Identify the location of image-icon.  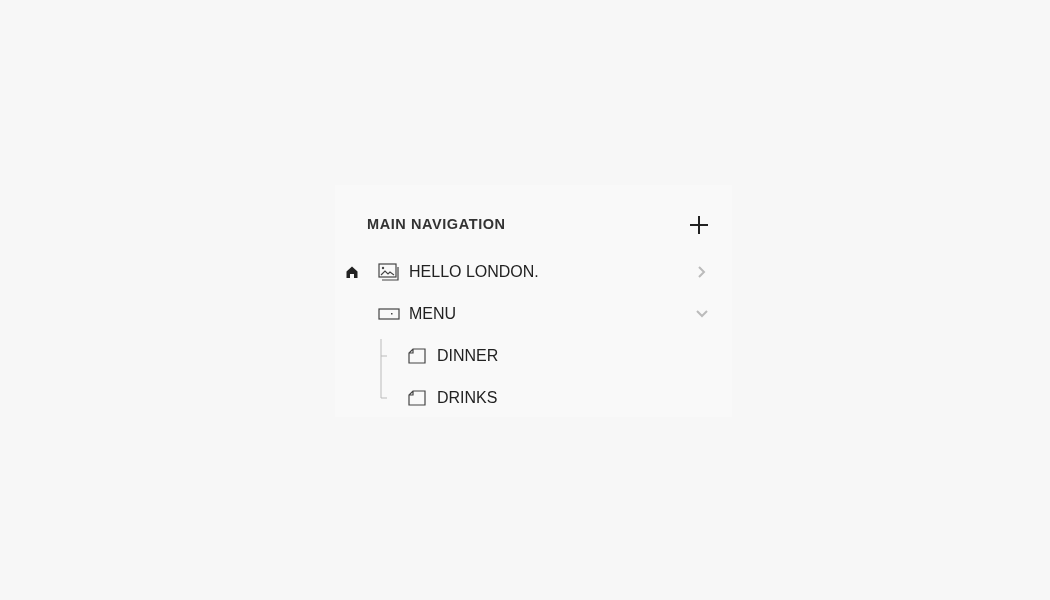
(389, 272).